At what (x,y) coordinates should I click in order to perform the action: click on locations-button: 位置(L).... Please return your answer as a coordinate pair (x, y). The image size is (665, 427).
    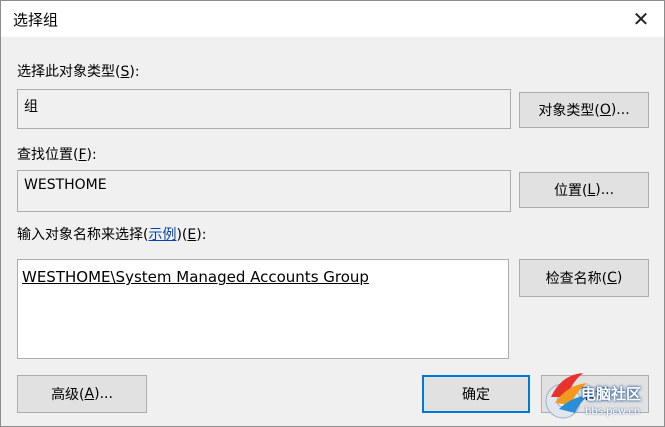
    Looking at the image, I should click on (584, 190).